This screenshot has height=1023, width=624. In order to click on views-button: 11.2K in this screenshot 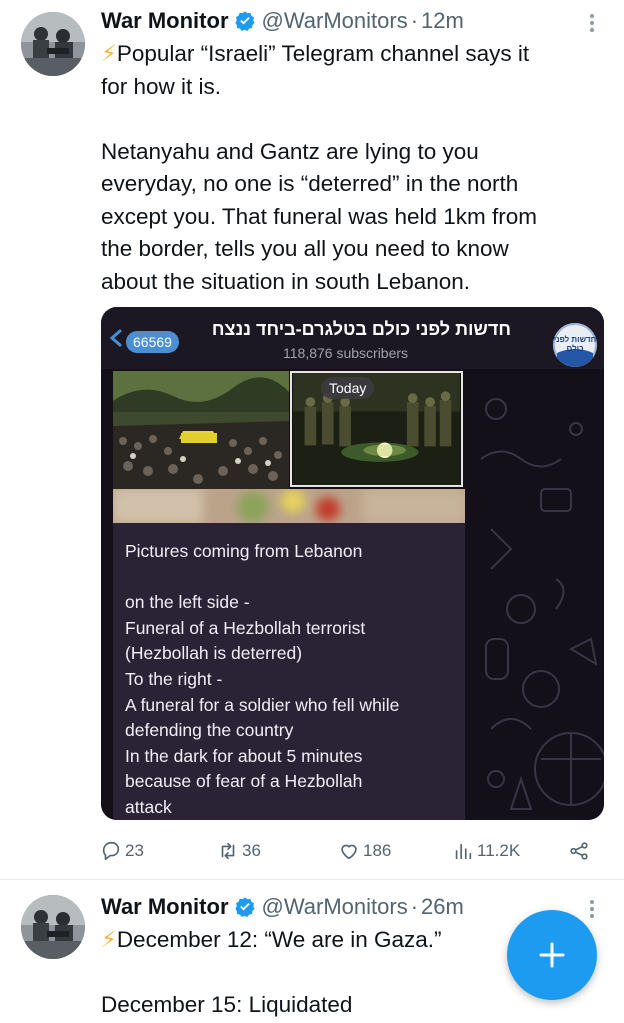, I will do `click(486, 851)`.